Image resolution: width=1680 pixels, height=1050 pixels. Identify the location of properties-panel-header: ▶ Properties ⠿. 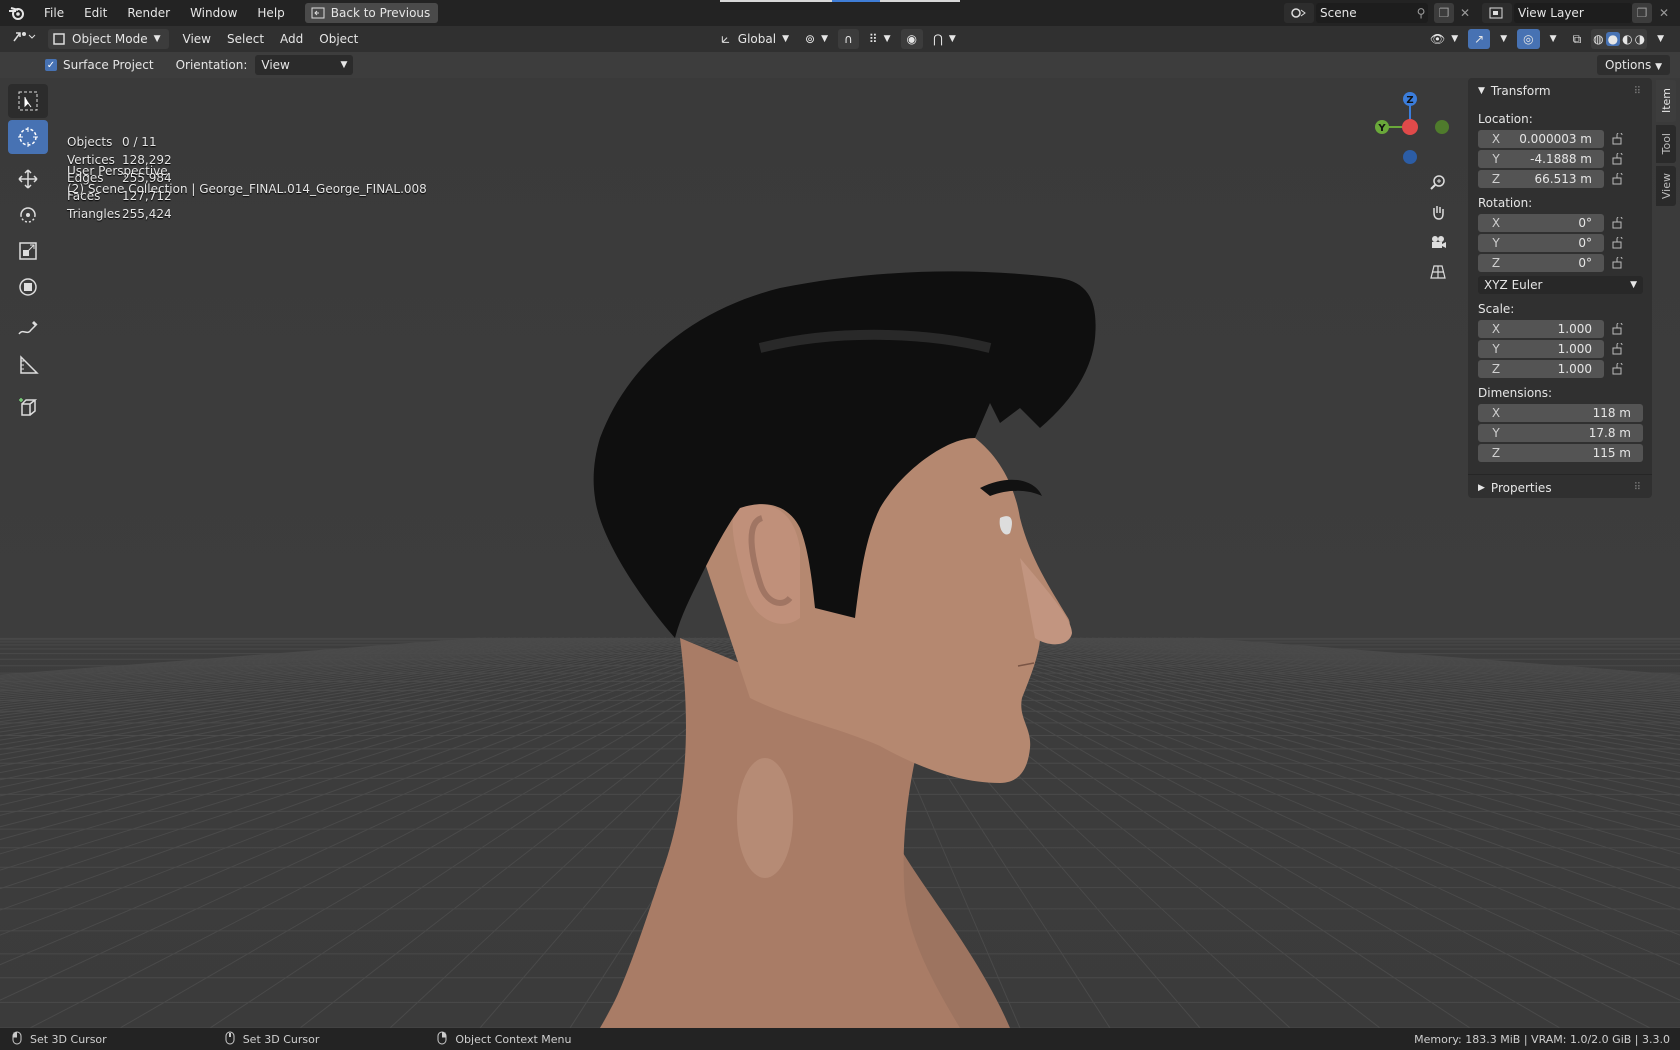
(1560, 487).